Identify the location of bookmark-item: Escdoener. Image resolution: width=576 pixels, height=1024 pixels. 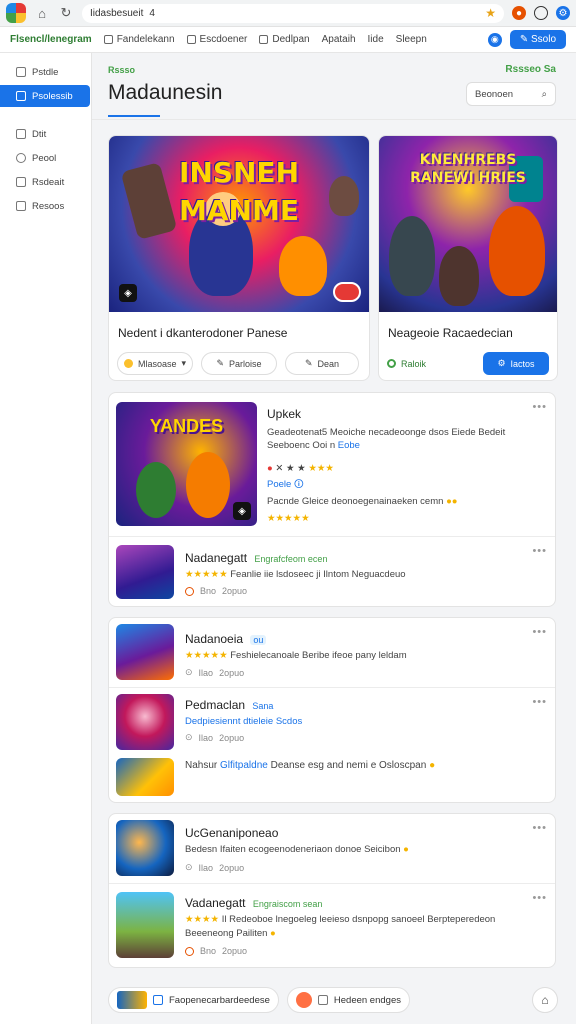
(217, 39).